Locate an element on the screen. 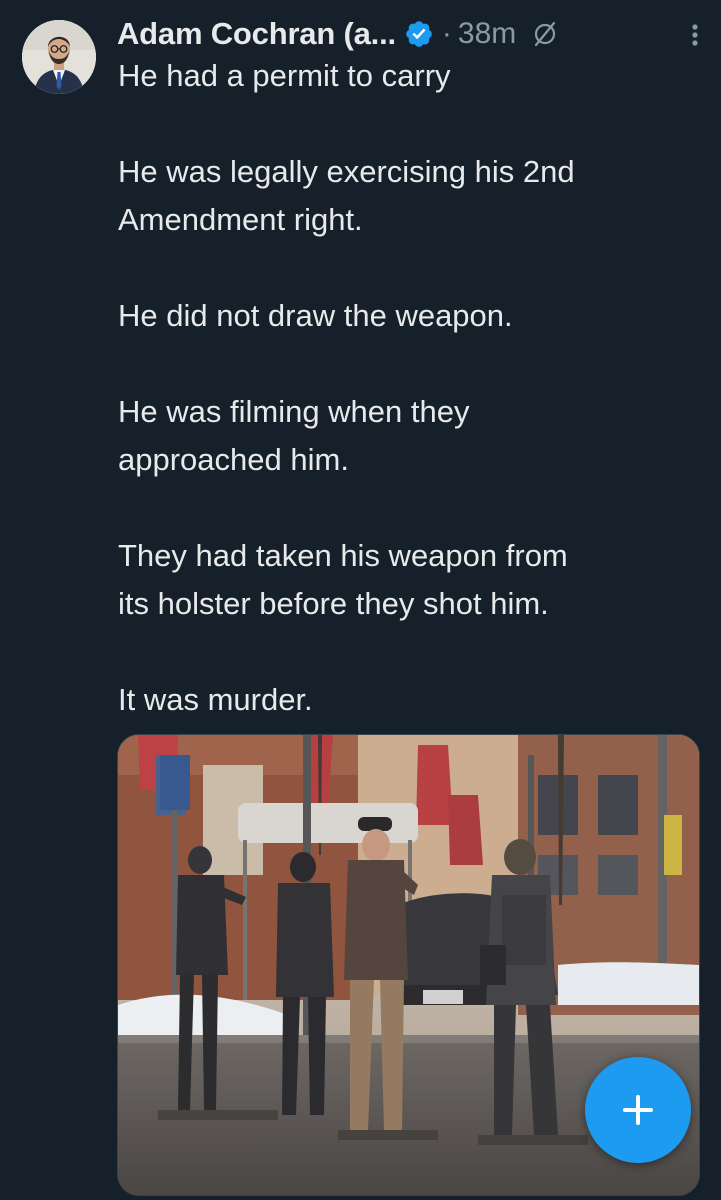 The width and height of the screenshot is (721, 1200). tweet-header: Adam Cochran (a... · 38m is located at coordinates (412, 34).